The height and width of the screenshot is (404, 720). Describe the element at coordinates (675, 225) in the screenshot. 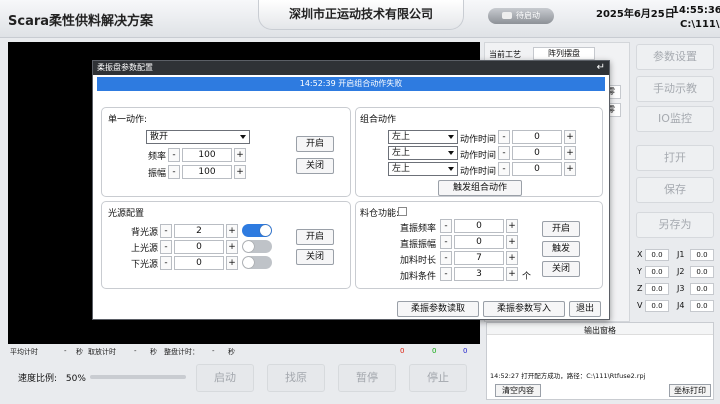

I see `save-as-button: 另存为` at that location.